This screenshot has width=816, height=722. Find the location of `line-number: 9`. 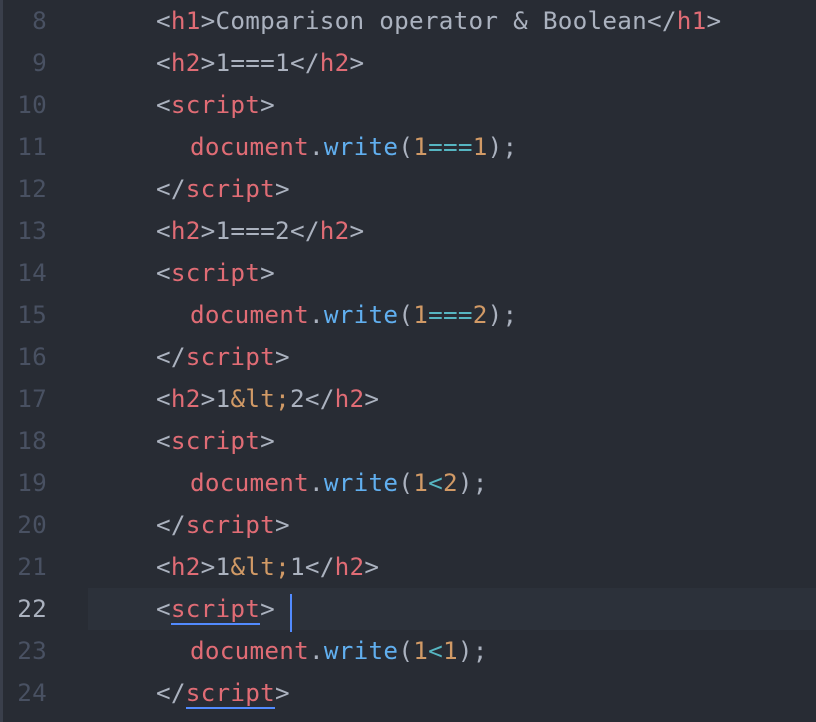

line-number: 9 is located at coordinates (23, 63).